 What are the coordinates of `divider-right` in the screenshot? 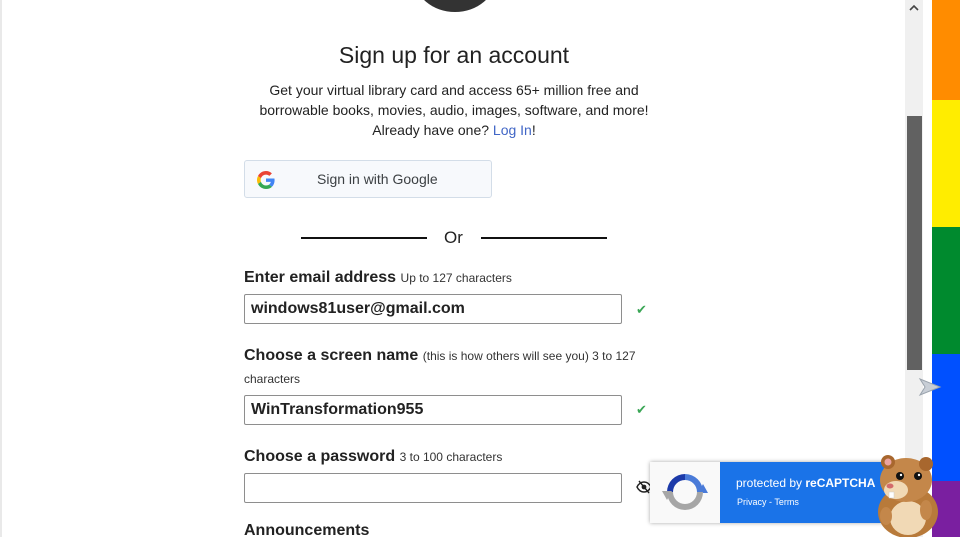 It's located at (544, 238).